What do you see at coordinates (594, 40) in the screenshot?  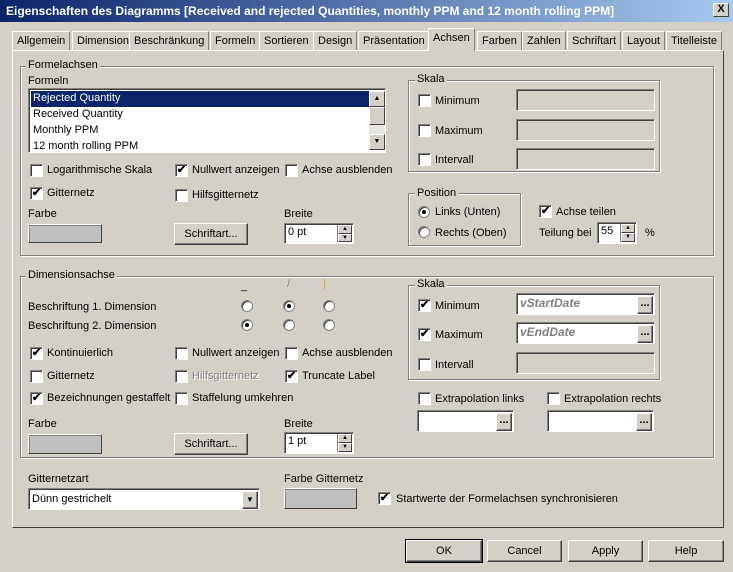 I see `tab-schriftart: Schriftart` at bounding box center [594, 40].